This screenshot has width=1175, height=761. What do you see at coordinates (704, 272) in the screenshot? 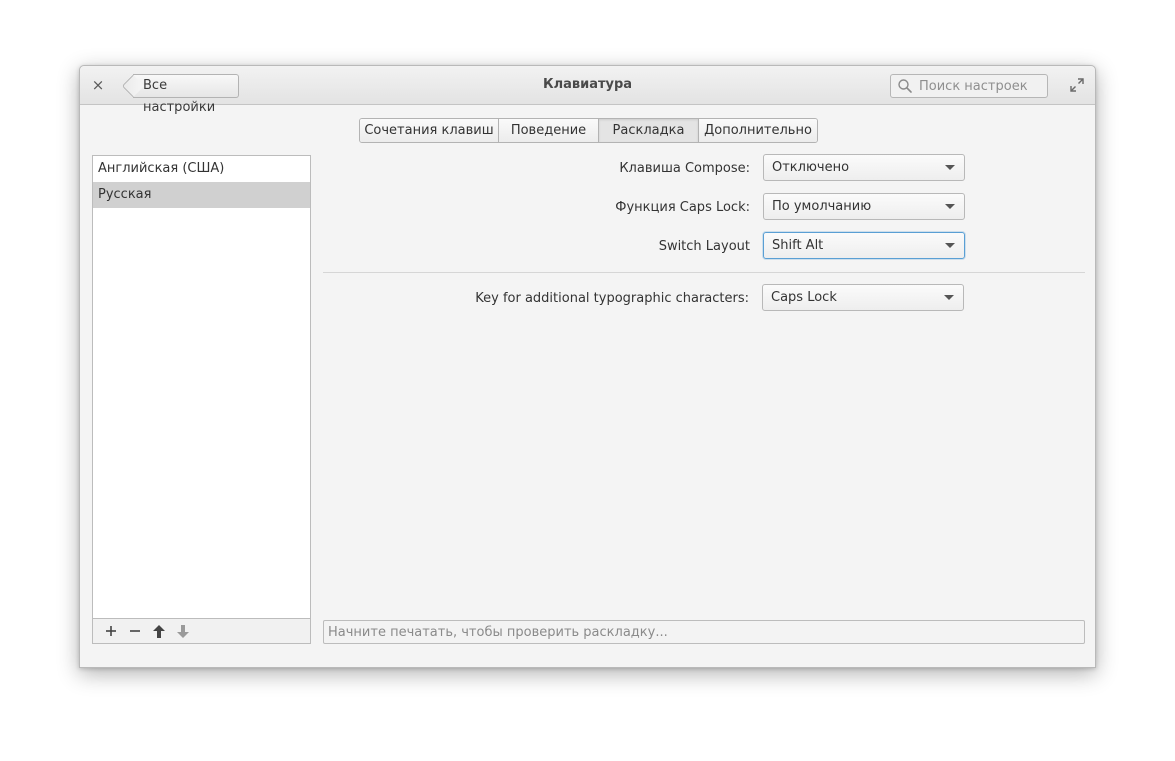
I see `section-divider` at bounding box center [704, 272].